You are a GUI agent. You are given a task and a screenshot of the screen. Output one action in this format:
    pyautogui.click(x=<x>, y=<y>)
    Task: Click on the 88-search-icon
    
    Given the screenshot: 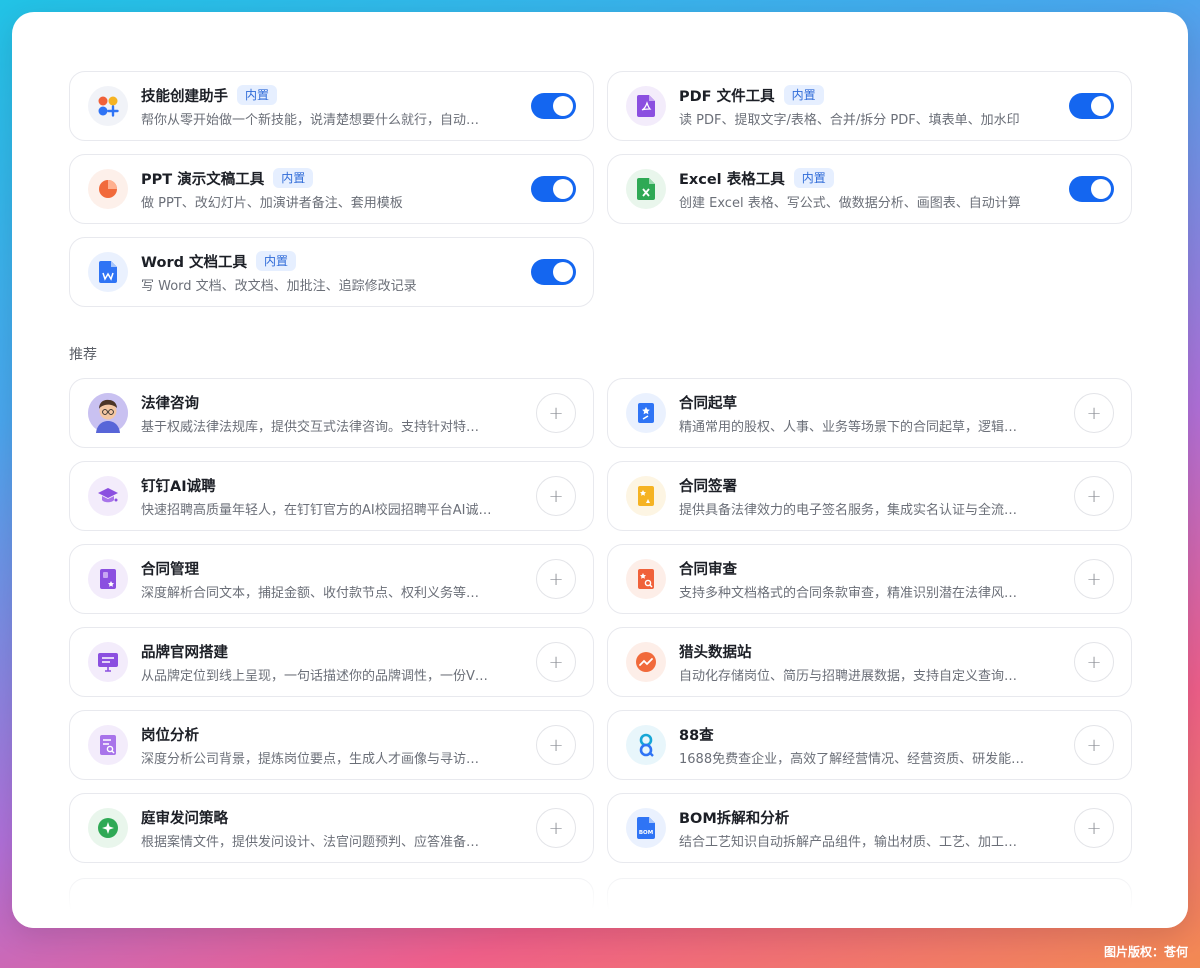 What is the action you would take?
    pyautogui.click(x=646, y=745)
    